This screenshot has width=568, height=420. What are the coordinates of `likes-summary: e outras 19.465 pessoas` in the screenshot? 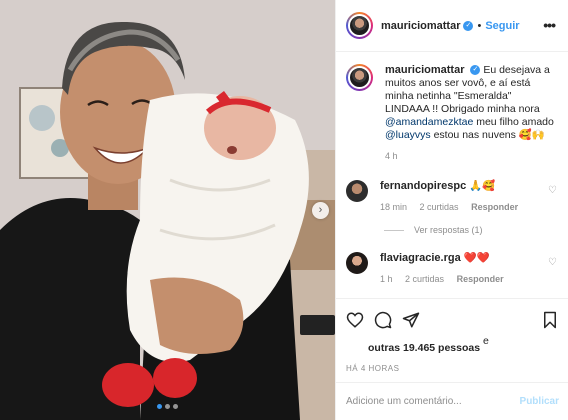 It's located at (417, 344).